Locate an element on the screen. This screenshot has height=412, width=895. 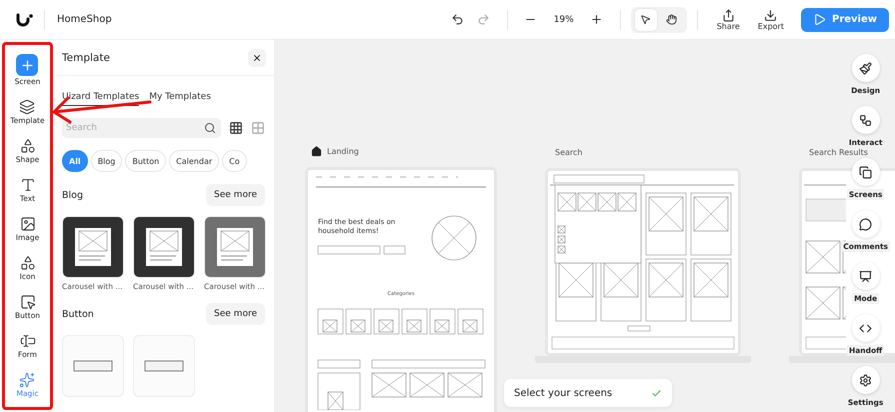
hand-icon is located at coordinates (672, 19).